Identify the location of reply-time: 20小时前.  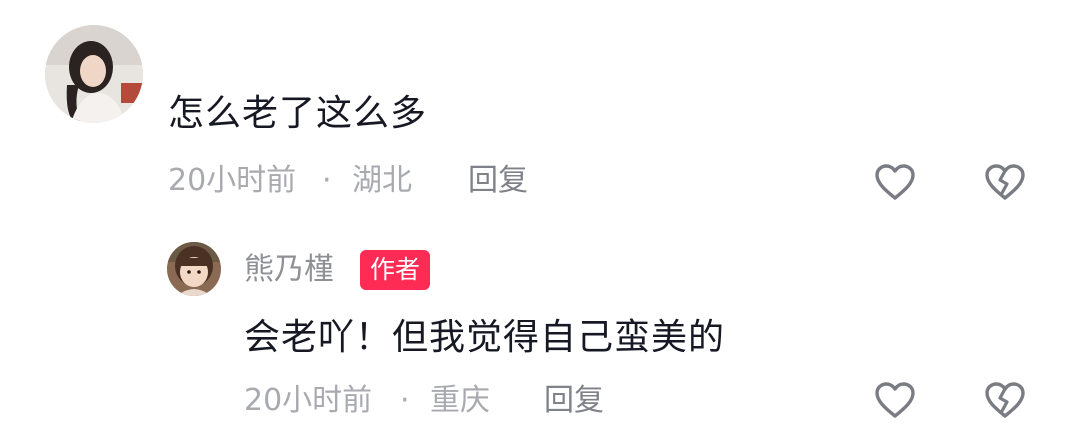
(308, 400).